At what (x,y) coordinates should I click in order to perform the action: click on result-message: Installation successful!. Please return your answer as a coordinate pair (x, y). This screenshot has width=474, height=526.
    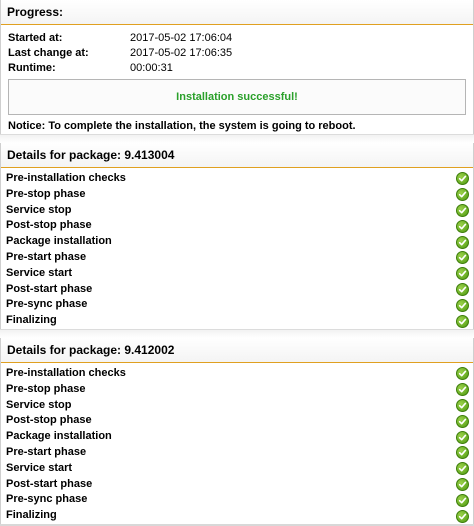
    Looking at the image, I should click on (237, 97).